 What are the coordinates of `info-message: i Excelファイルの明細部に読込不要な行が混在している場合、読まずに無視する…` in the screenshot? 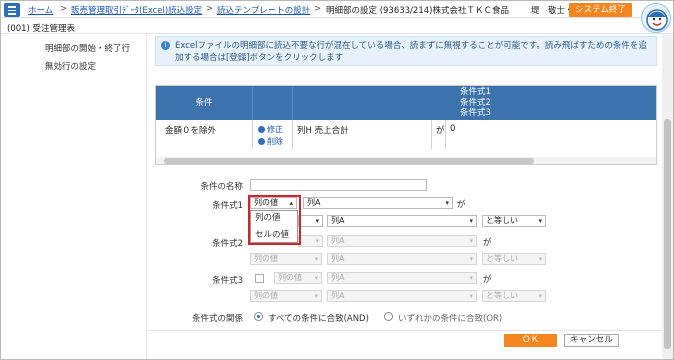 It's located at (406, 51).